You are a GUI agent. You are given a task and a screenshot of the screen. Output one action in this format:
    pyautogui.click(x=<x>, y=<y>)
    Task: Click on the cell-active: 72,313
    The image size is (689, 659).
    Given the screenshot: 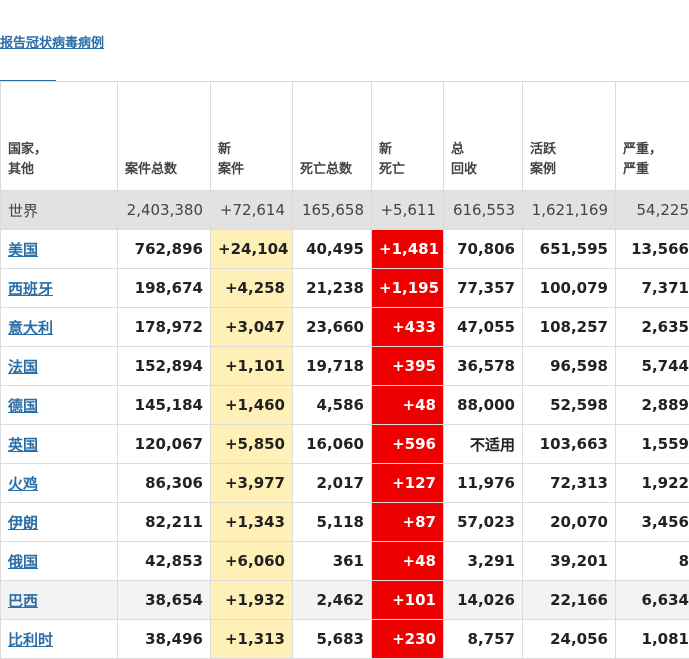 What is the action you would take?
    pyautogui.click(x=569, y=483)
    